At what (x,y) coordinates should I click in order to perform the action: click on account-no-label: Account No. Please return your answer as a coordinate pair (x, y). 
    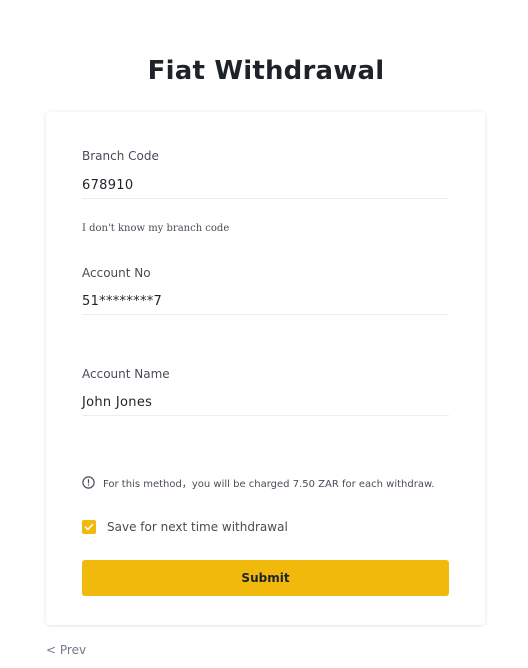
    Looking at the image, I should click on (116, 273).